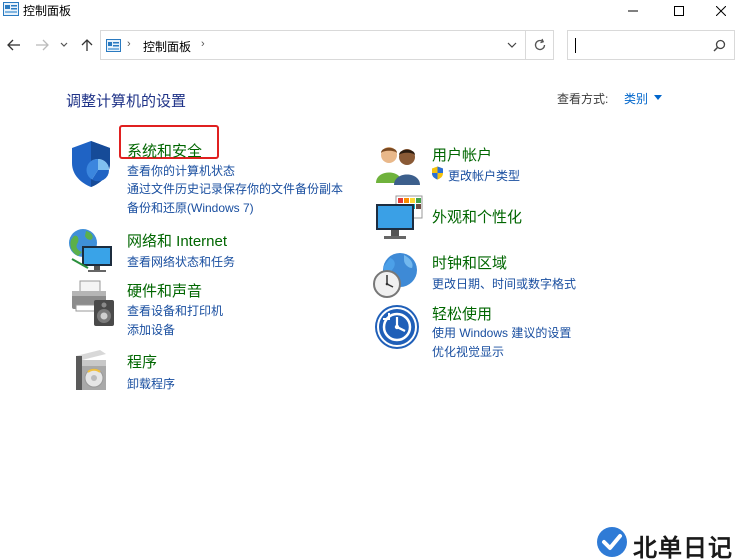 The image size is (739, 560). Describe the element at coordinates (612, 542) in the screenshot. I see `watermark-logo-icon` at that location.